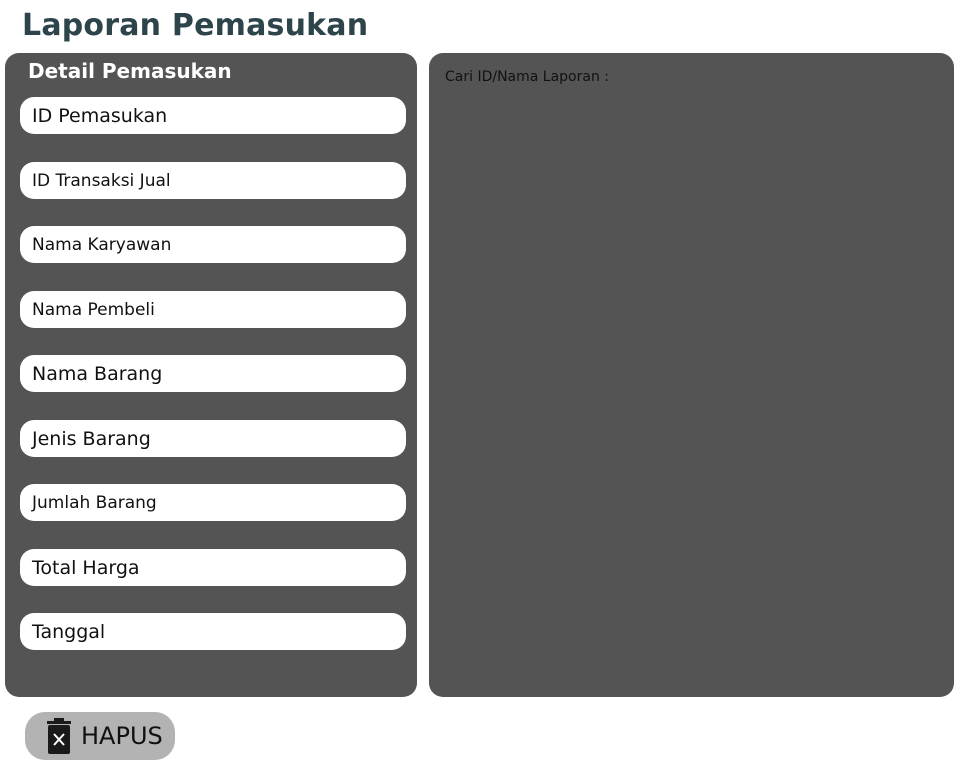  Describe the element at coordinates (122, 736) in the screenshot. I see `delete-button-label: HAPUS` at that location.